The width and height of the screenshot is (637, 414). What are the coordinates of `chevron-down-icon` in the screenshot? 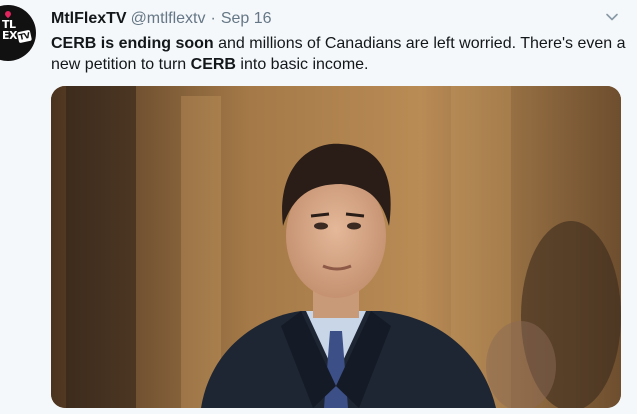 It's located at (612, 17).